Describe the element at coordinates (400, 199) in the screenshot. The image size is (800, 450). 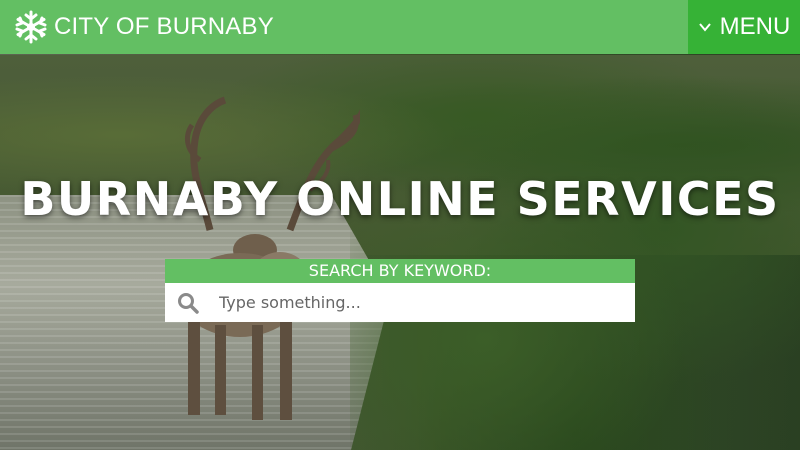
I see `page-title: BURNABY ONLINE SERVICES` at that location.